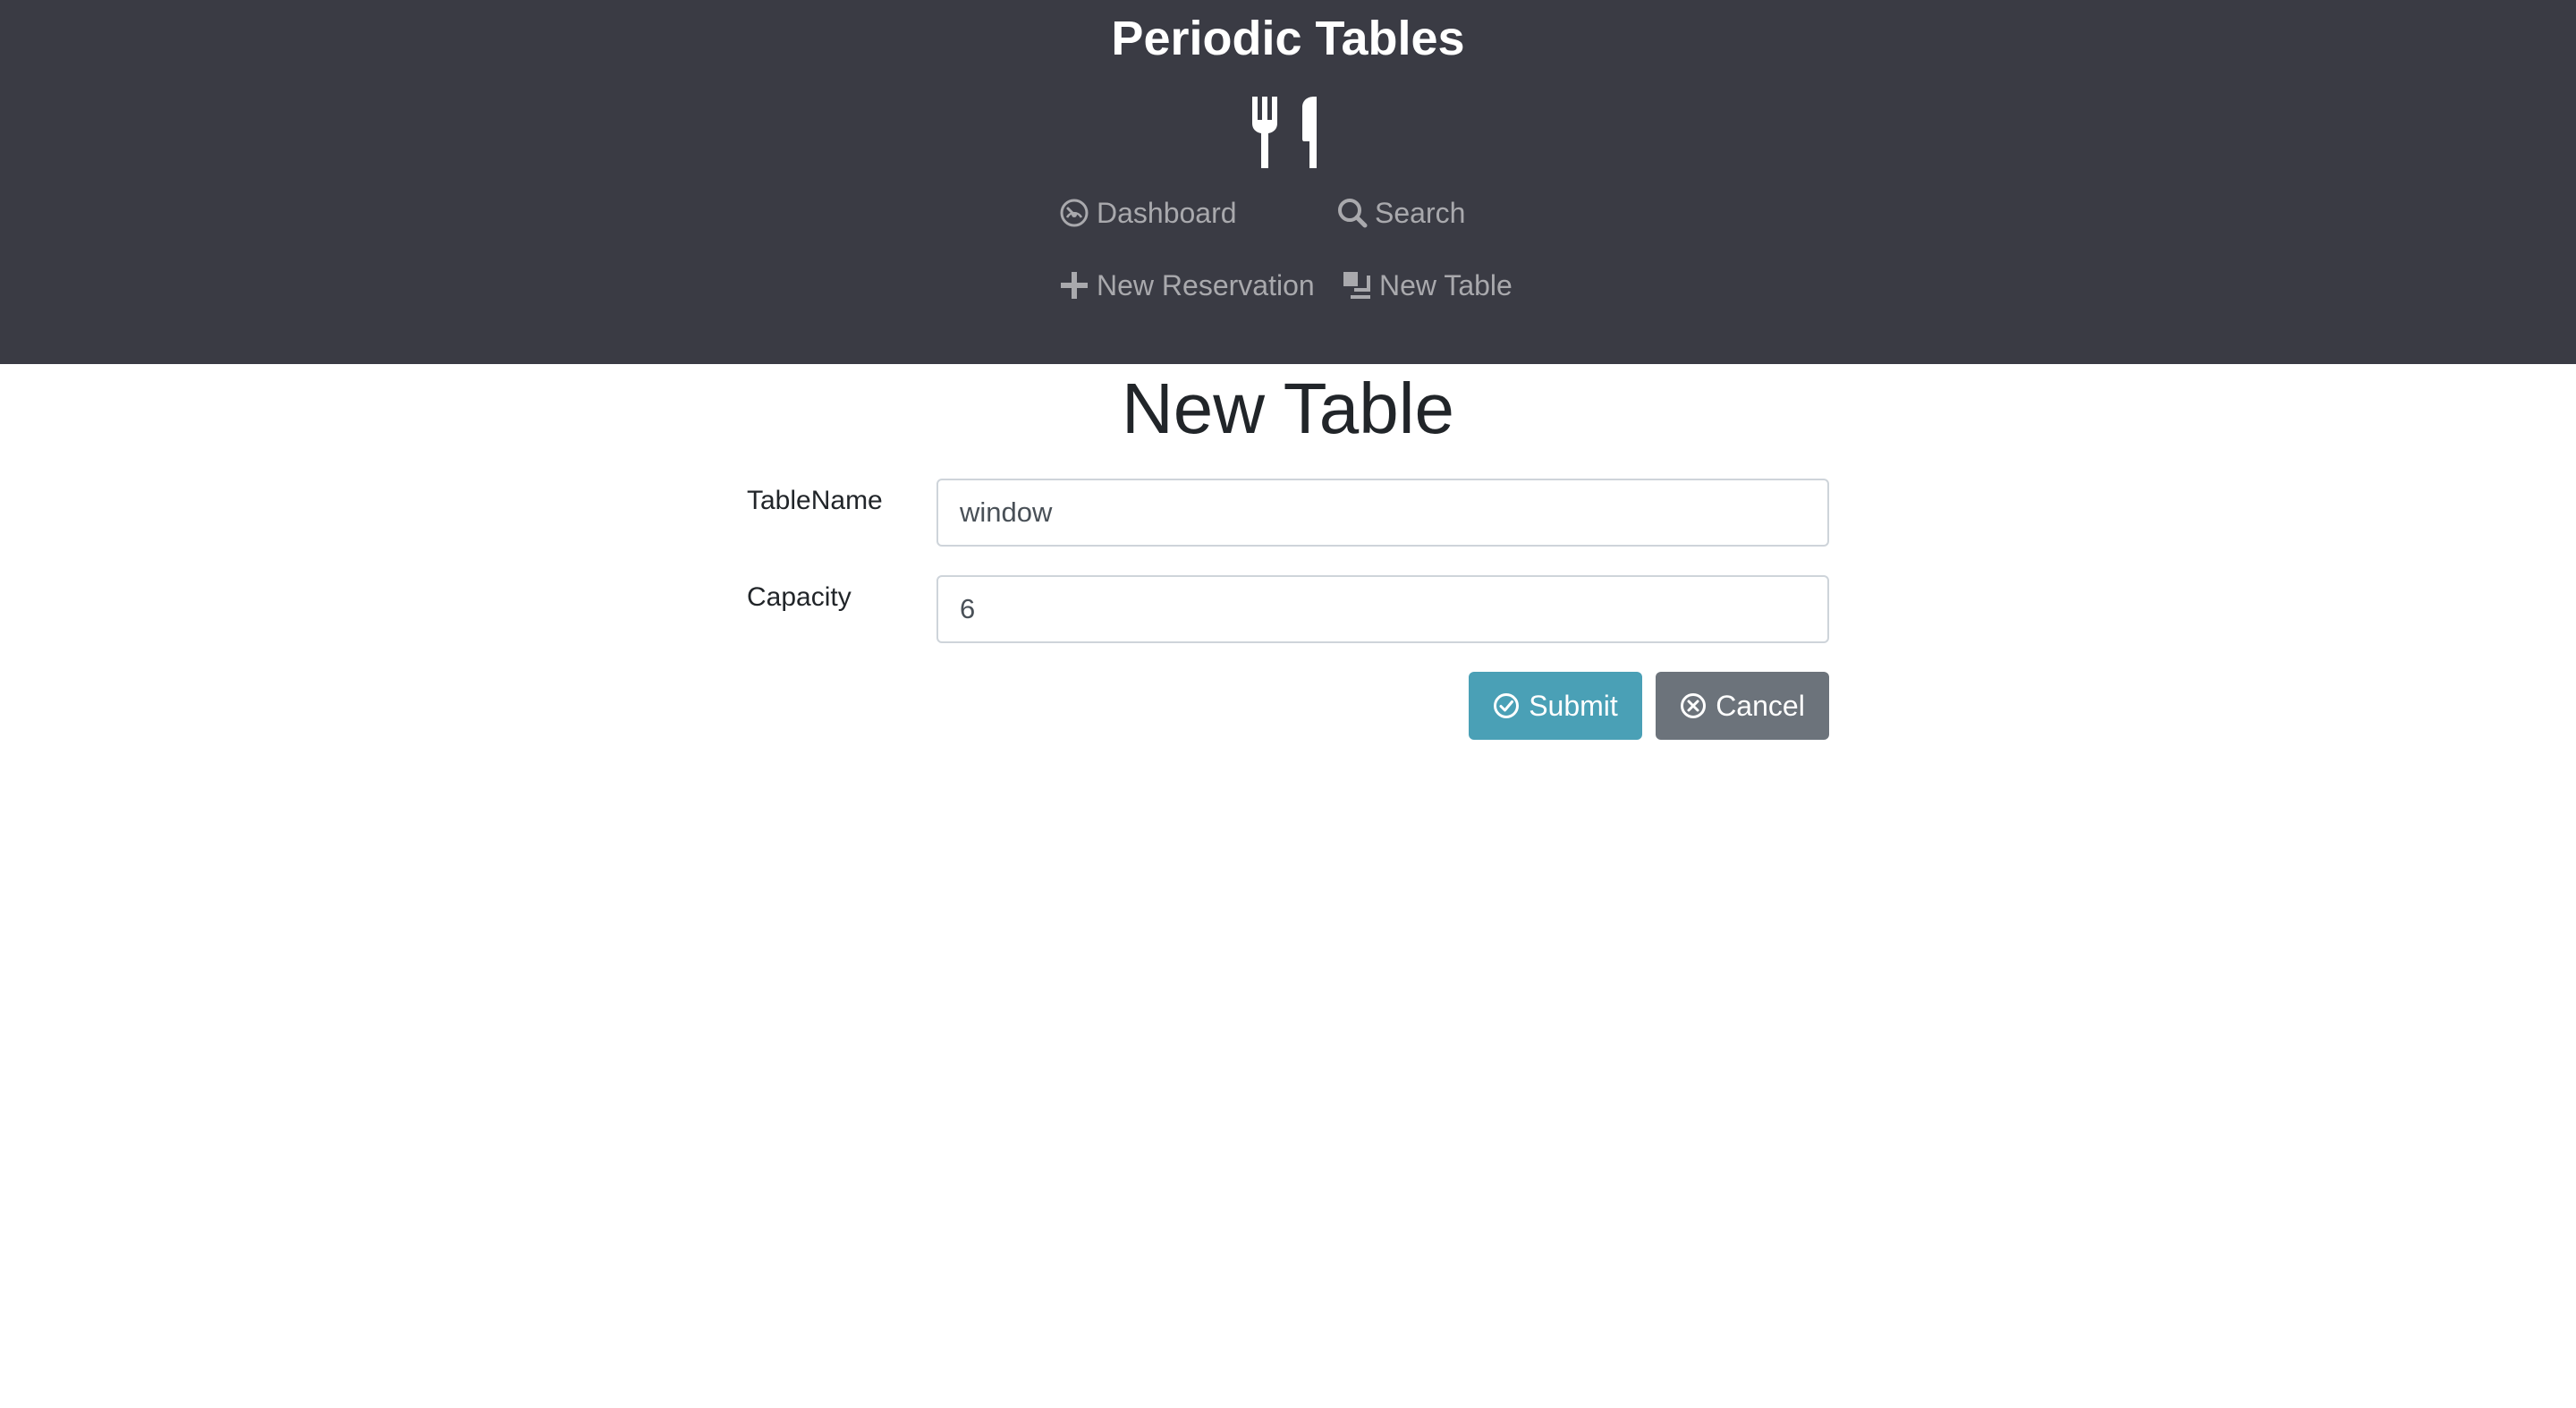 Image resolution: width=2576 pixels, height=1408 pixels. I want to click on nav-new-reservation-label: New Reservation, so click(1206, 285).